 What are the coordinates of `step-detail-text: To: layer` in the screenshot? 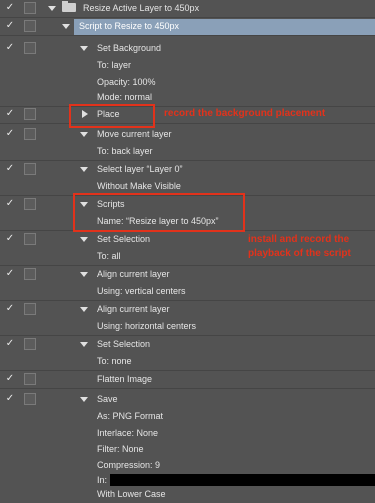 It's located at (114, 65).